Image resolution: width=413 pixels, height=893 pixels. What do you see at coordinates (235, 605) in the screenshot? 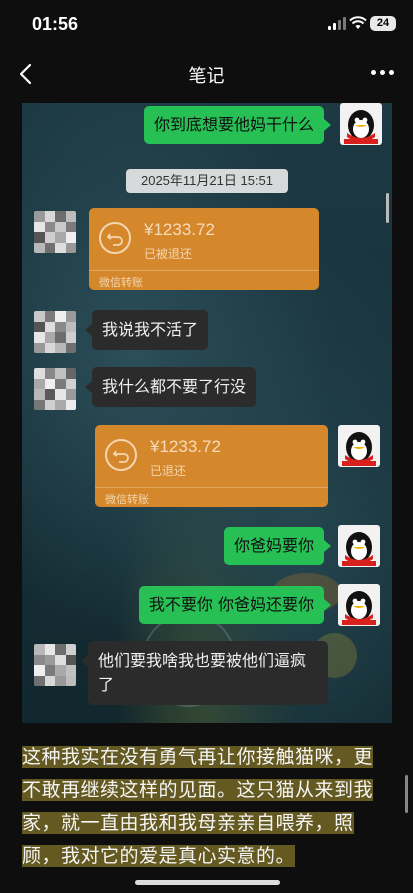
I see `sent-message: 我不要你 你爸妈还要你` at bounding box center [235, 605].